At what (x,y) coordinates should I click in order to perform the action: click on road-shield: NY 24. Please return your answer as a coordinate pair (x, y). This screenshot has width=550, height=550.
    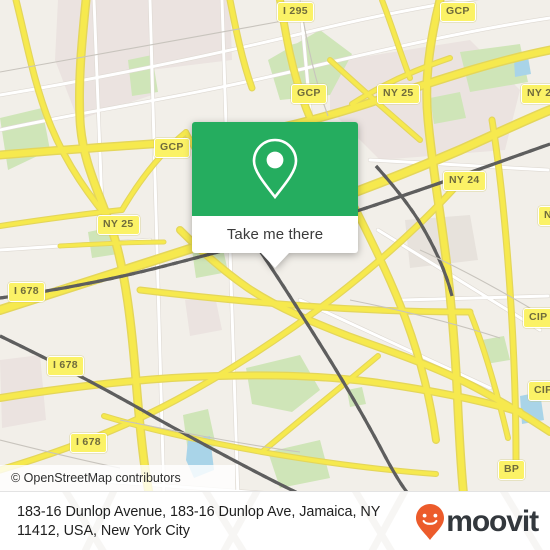
    Looking at the image, I should click on (464, 181).